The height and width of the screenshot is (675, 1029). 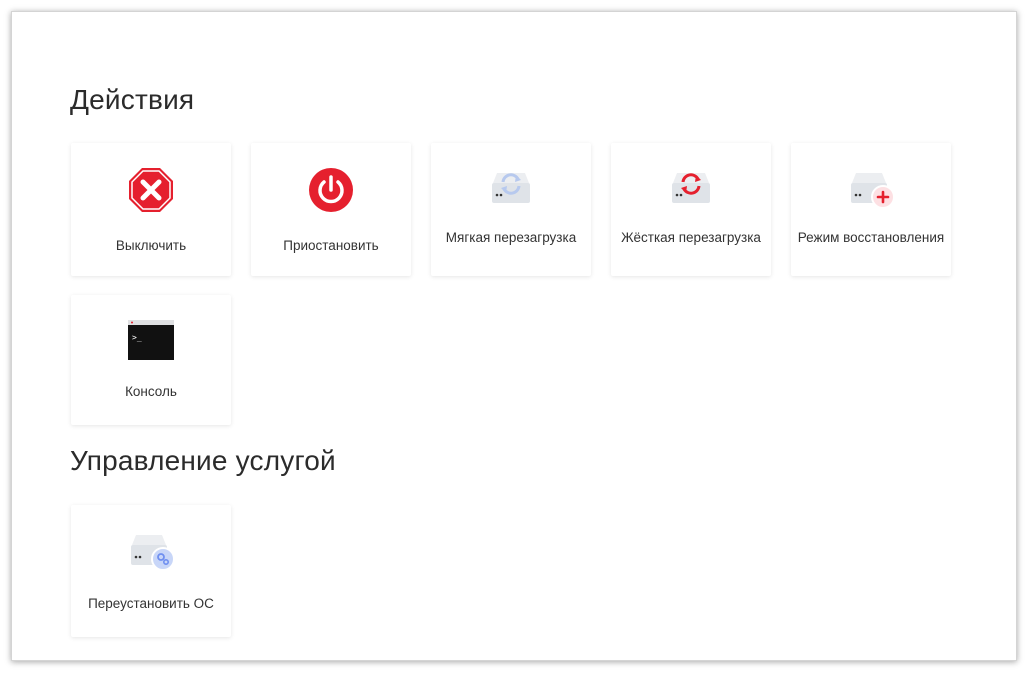 What do you see at coordinates (871, 190) in the screenshot?
I see `drive-rescue-icon` at bounding box center [871, 190].